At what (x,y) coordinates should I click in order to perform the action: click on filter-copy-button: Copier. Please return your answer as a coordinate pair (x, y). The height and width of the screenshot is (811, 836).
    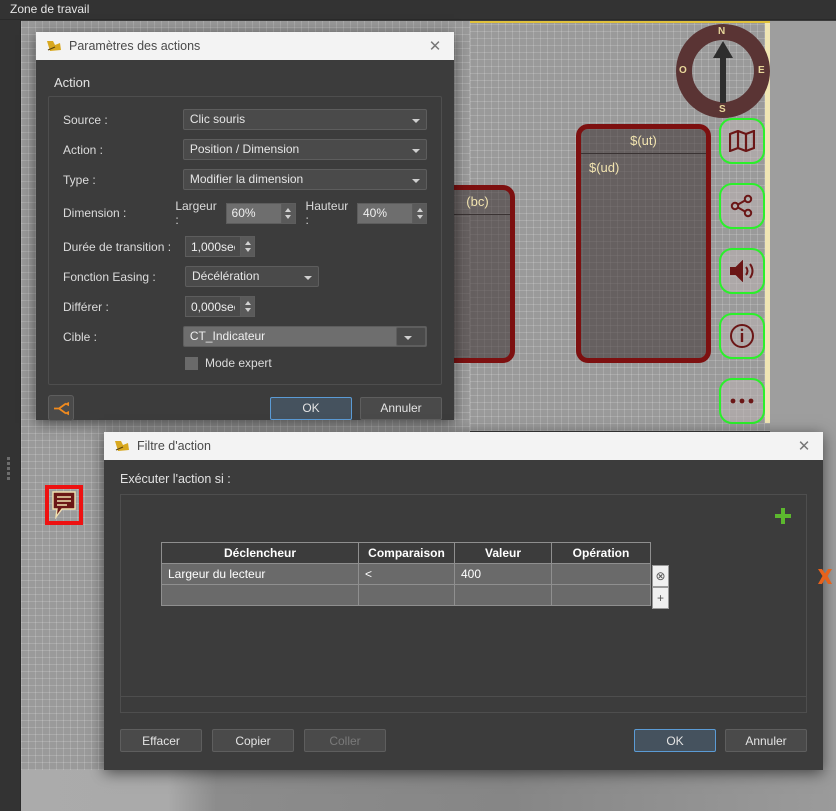
    Looking at the image, I should click on (253, 740).